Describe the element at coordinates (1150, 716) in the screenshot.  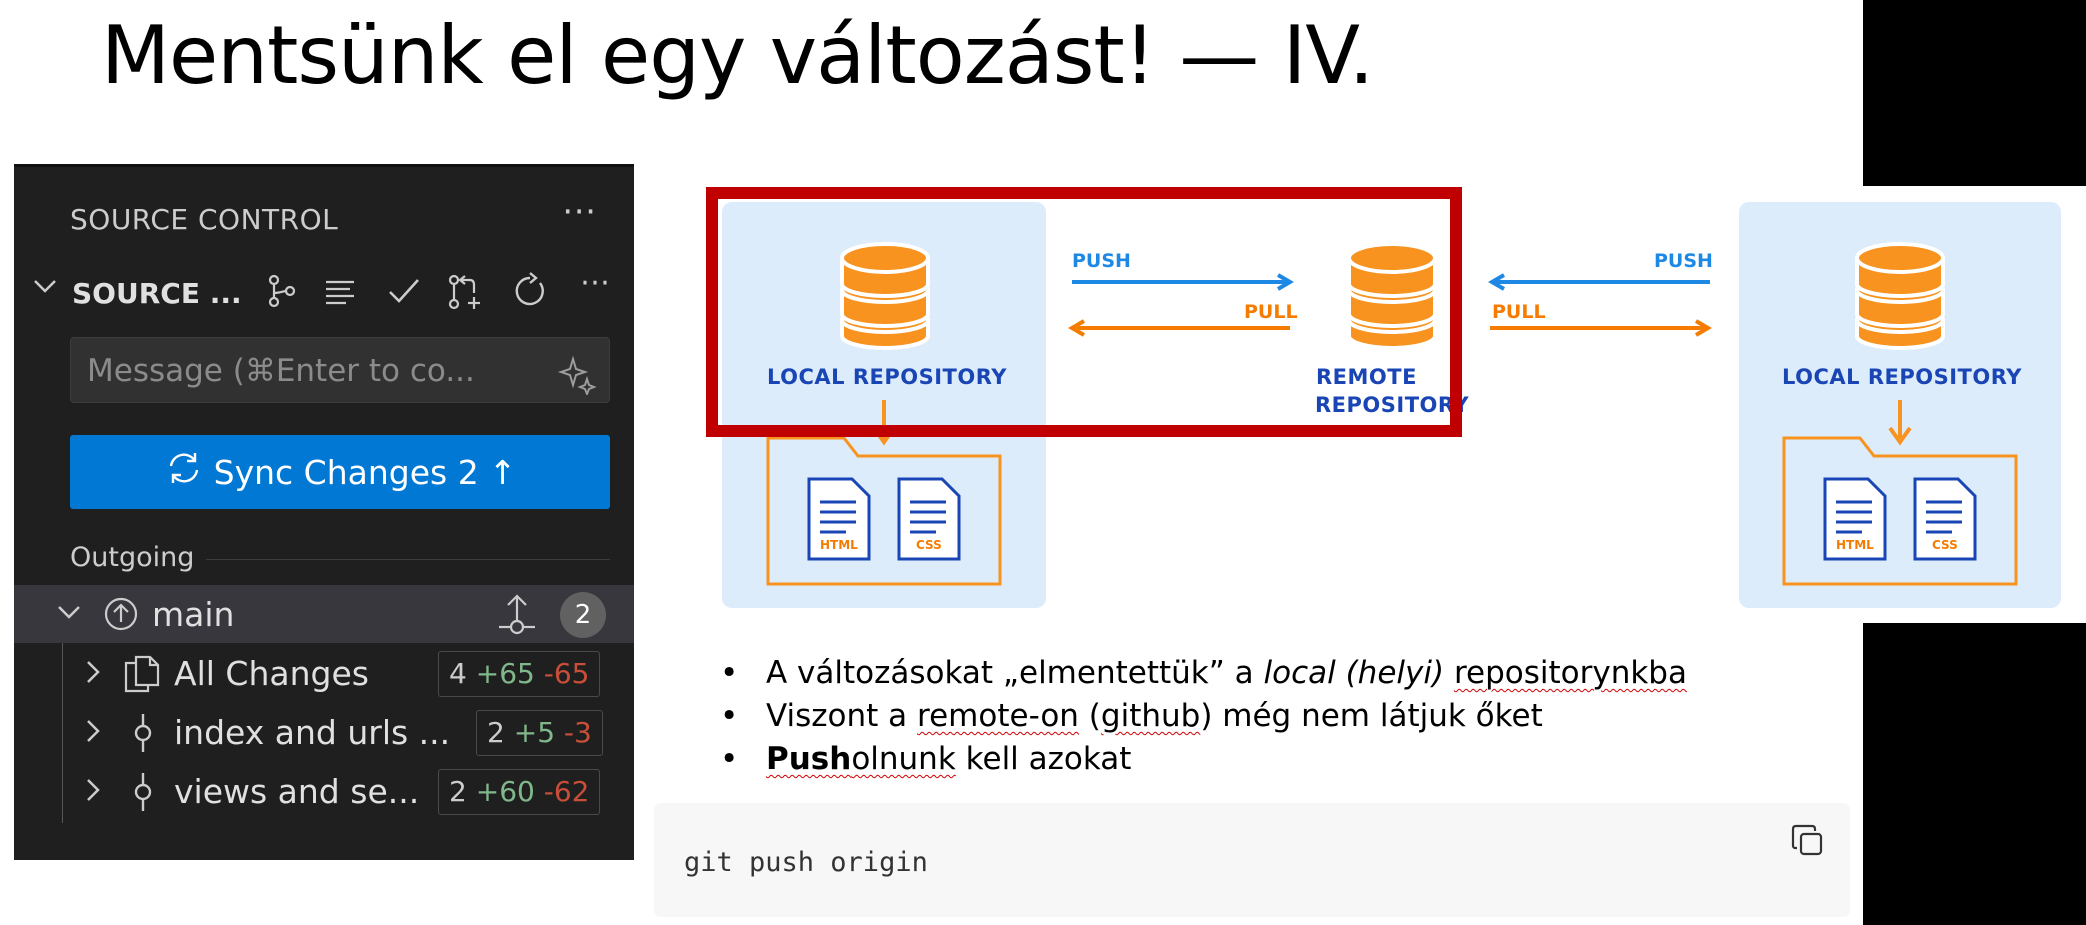
I see `bullet-underlined-text: github` at that location.